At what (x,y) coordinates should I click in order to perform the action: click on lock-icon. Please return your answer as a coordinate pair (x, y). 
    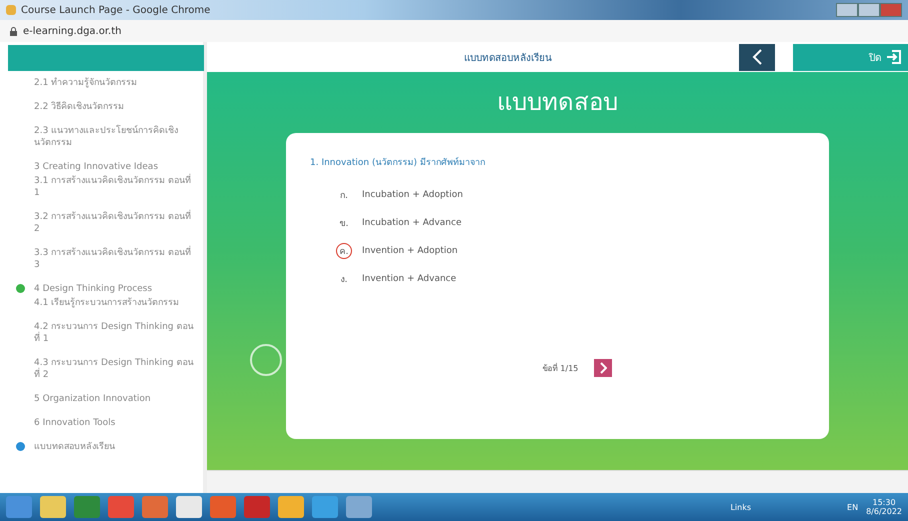
    Looking at the image, I should click on (13, 31).